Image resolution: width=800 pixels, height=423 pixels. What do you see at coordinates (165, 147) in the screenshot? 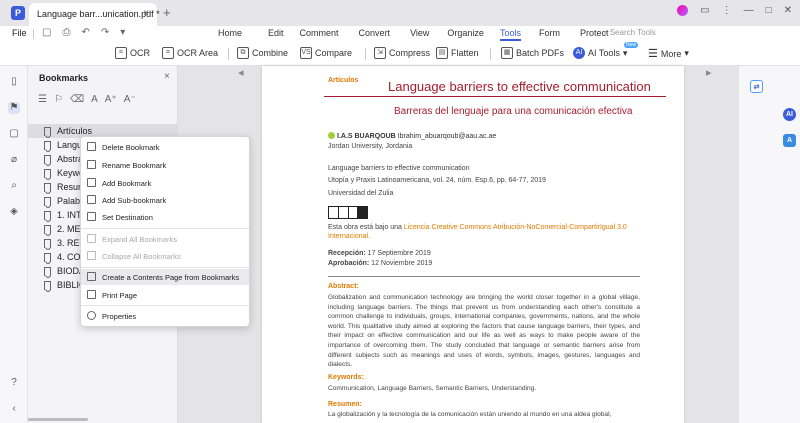
I see `delete-bookmark-item: Delete Bookmark` at bounding box center [165, 147].